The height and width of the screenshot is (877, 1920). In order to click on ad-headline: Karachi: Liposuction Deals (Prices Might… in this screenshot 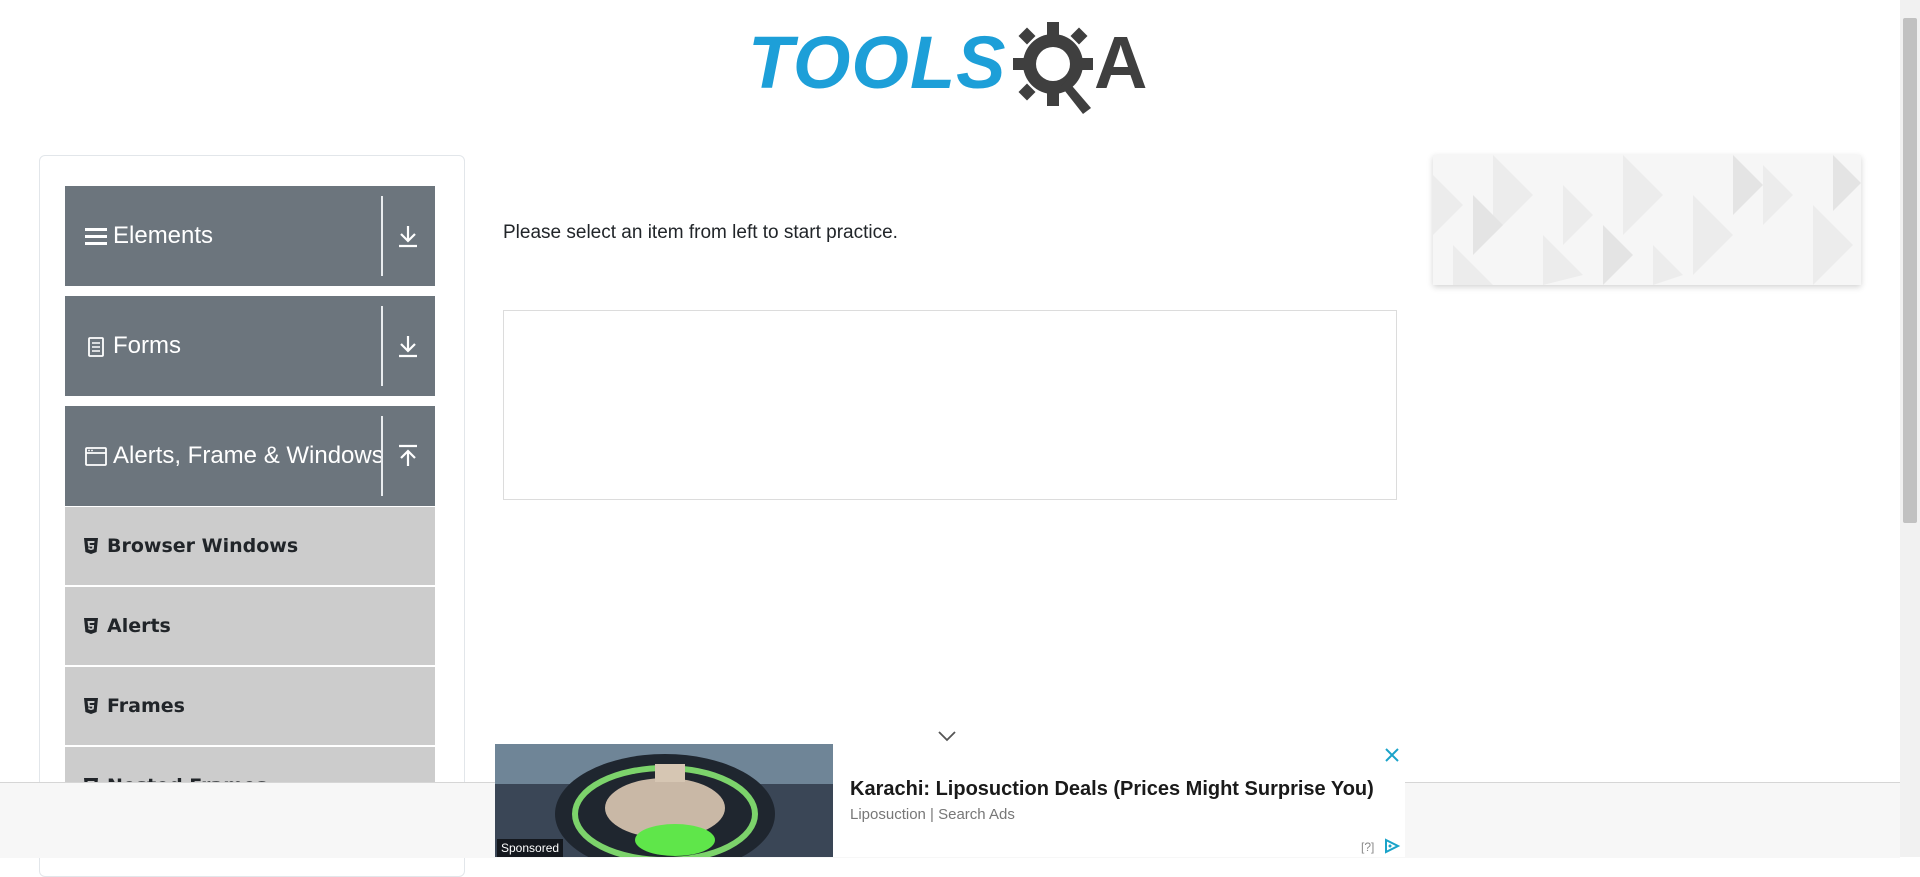, I will do `click(1112, 789)`.